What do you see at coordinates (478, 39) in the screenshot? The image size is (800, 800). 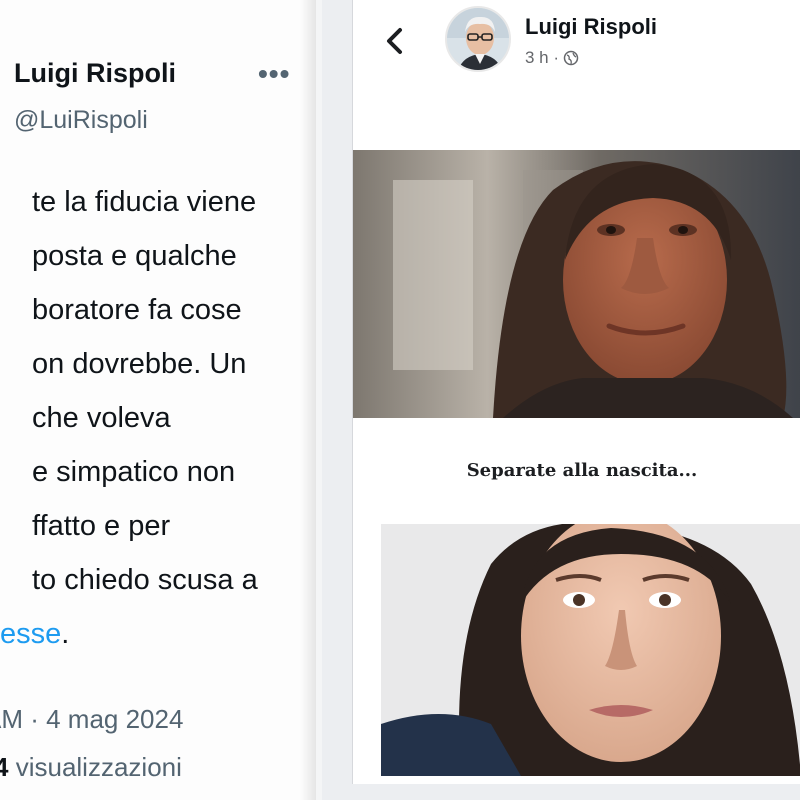 I see `avatar` at bounding box center [478, 39].